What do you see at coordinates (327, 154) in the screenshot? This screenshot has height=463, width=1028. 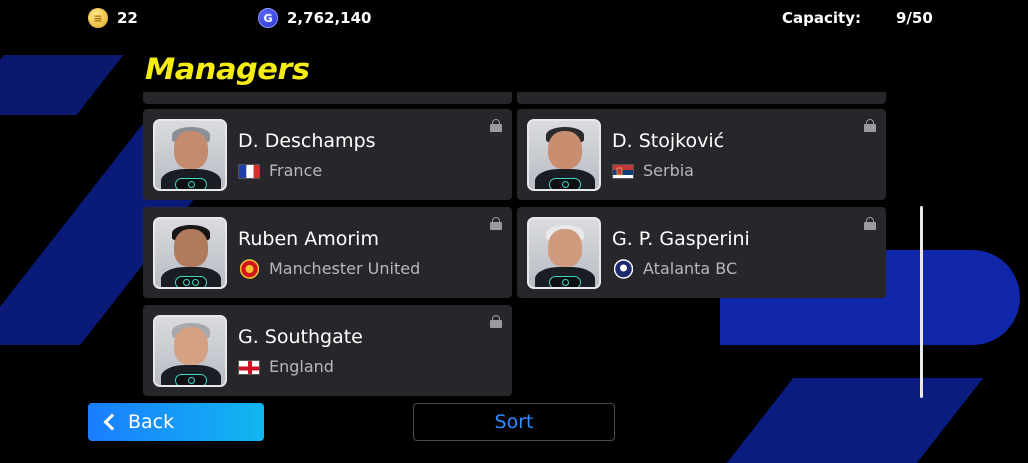 I see `manager-card: D. Deschamps France` at bounding box center [327, 154].